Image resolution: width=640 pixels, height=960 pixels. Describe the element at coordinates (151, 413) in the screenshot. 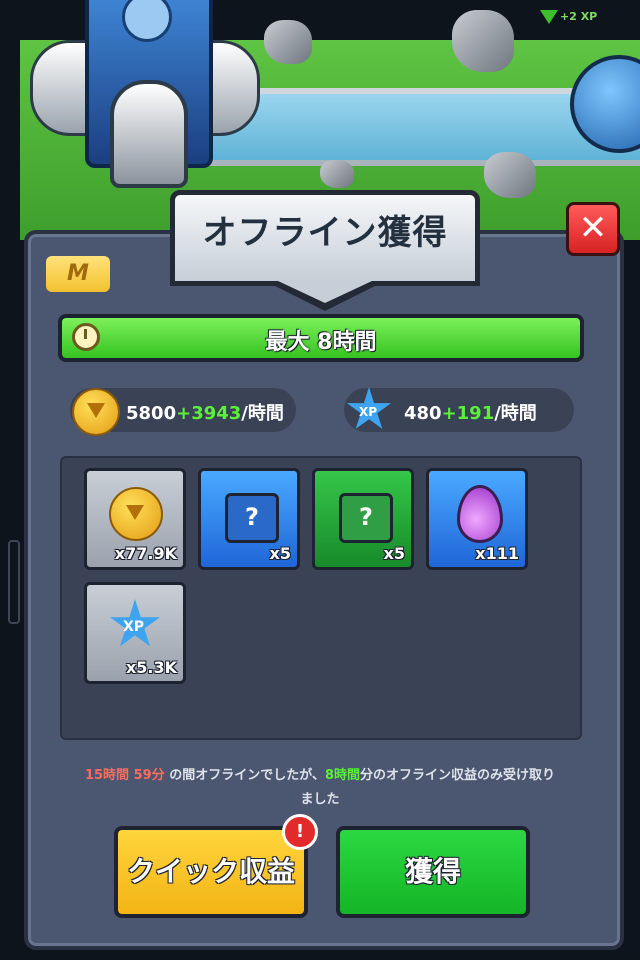

I see `coin-rate-base: 5800` at that location.